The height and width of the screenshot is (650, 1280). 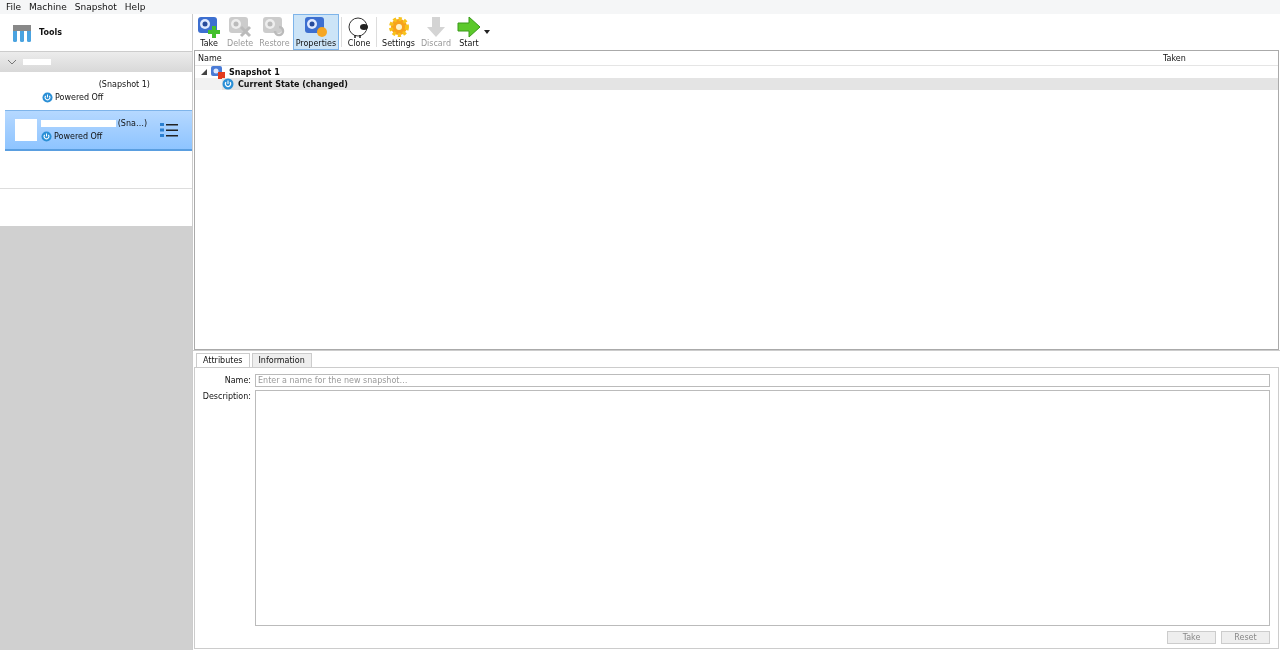 What do you see at coordinates (26, 130) in the screenshot?
I see `vm-thumbnail` at bounding box center [26, 130].